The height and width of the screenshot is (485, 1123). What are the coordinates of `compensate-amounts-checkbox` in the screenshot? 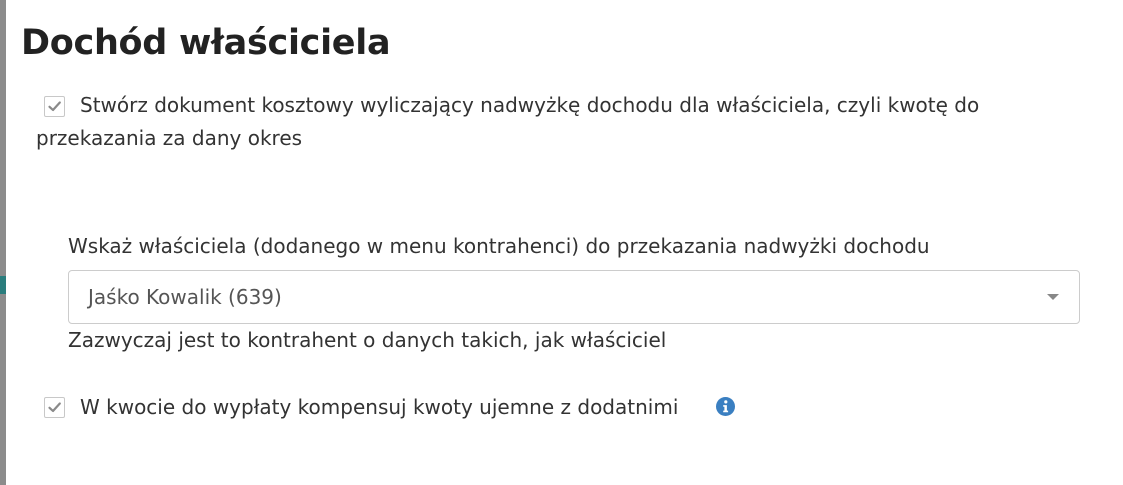 It's located at (54, 407).